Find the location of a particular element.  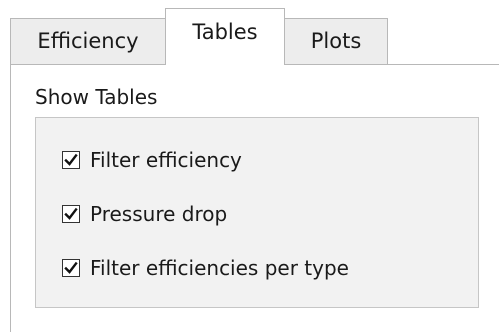

filter-efficiency-label: Filter efficiency is located at coordinates (166, 160).